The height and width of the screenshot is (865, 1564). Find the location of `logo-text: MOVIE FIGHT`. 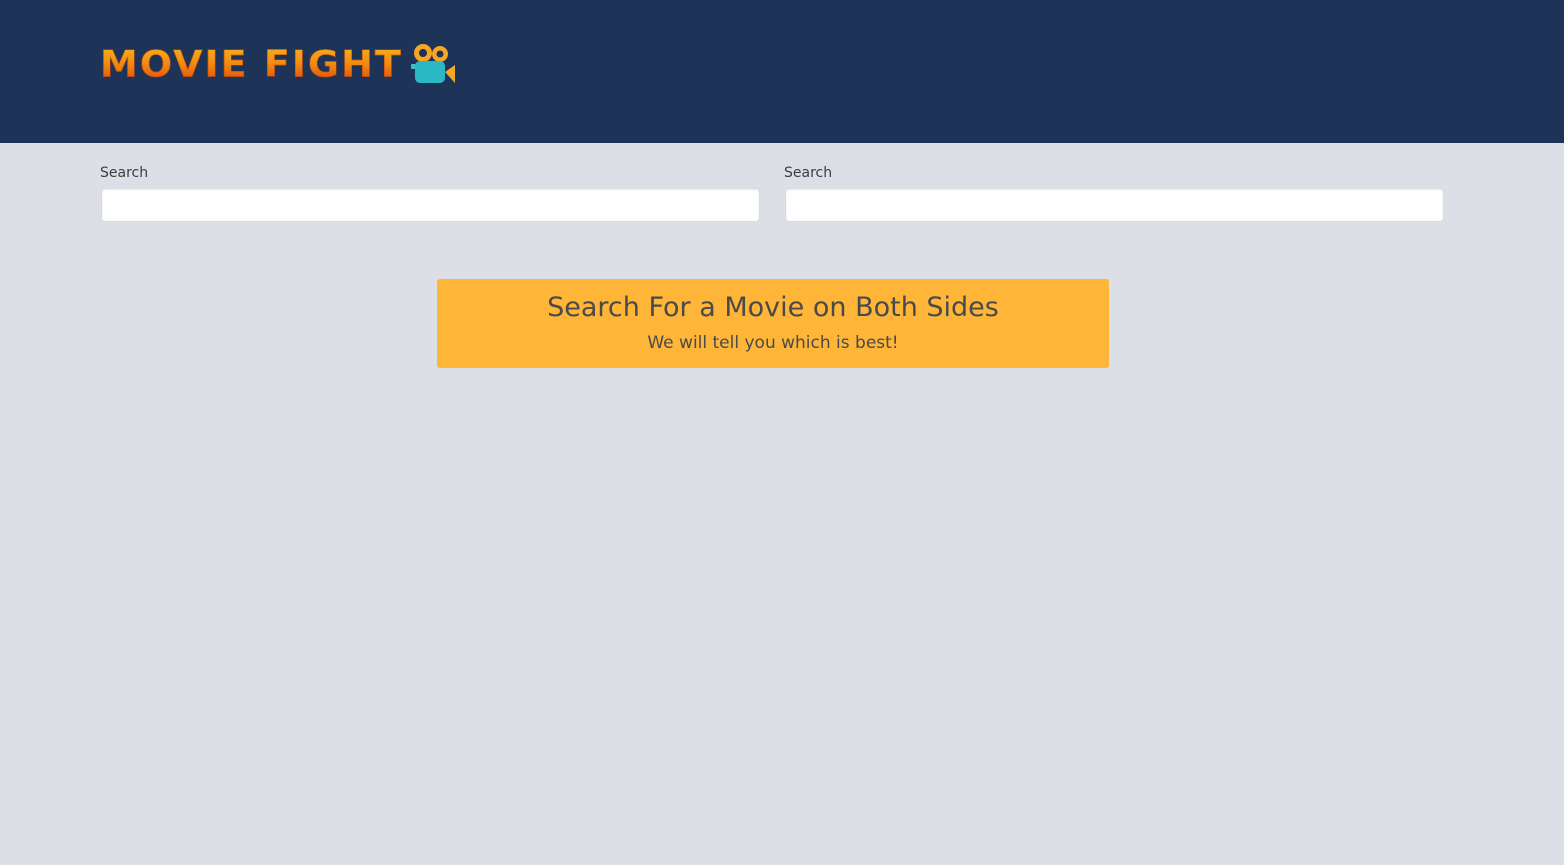

logo-text: MOVIE FIGHT is located at coordinates (251, 64).